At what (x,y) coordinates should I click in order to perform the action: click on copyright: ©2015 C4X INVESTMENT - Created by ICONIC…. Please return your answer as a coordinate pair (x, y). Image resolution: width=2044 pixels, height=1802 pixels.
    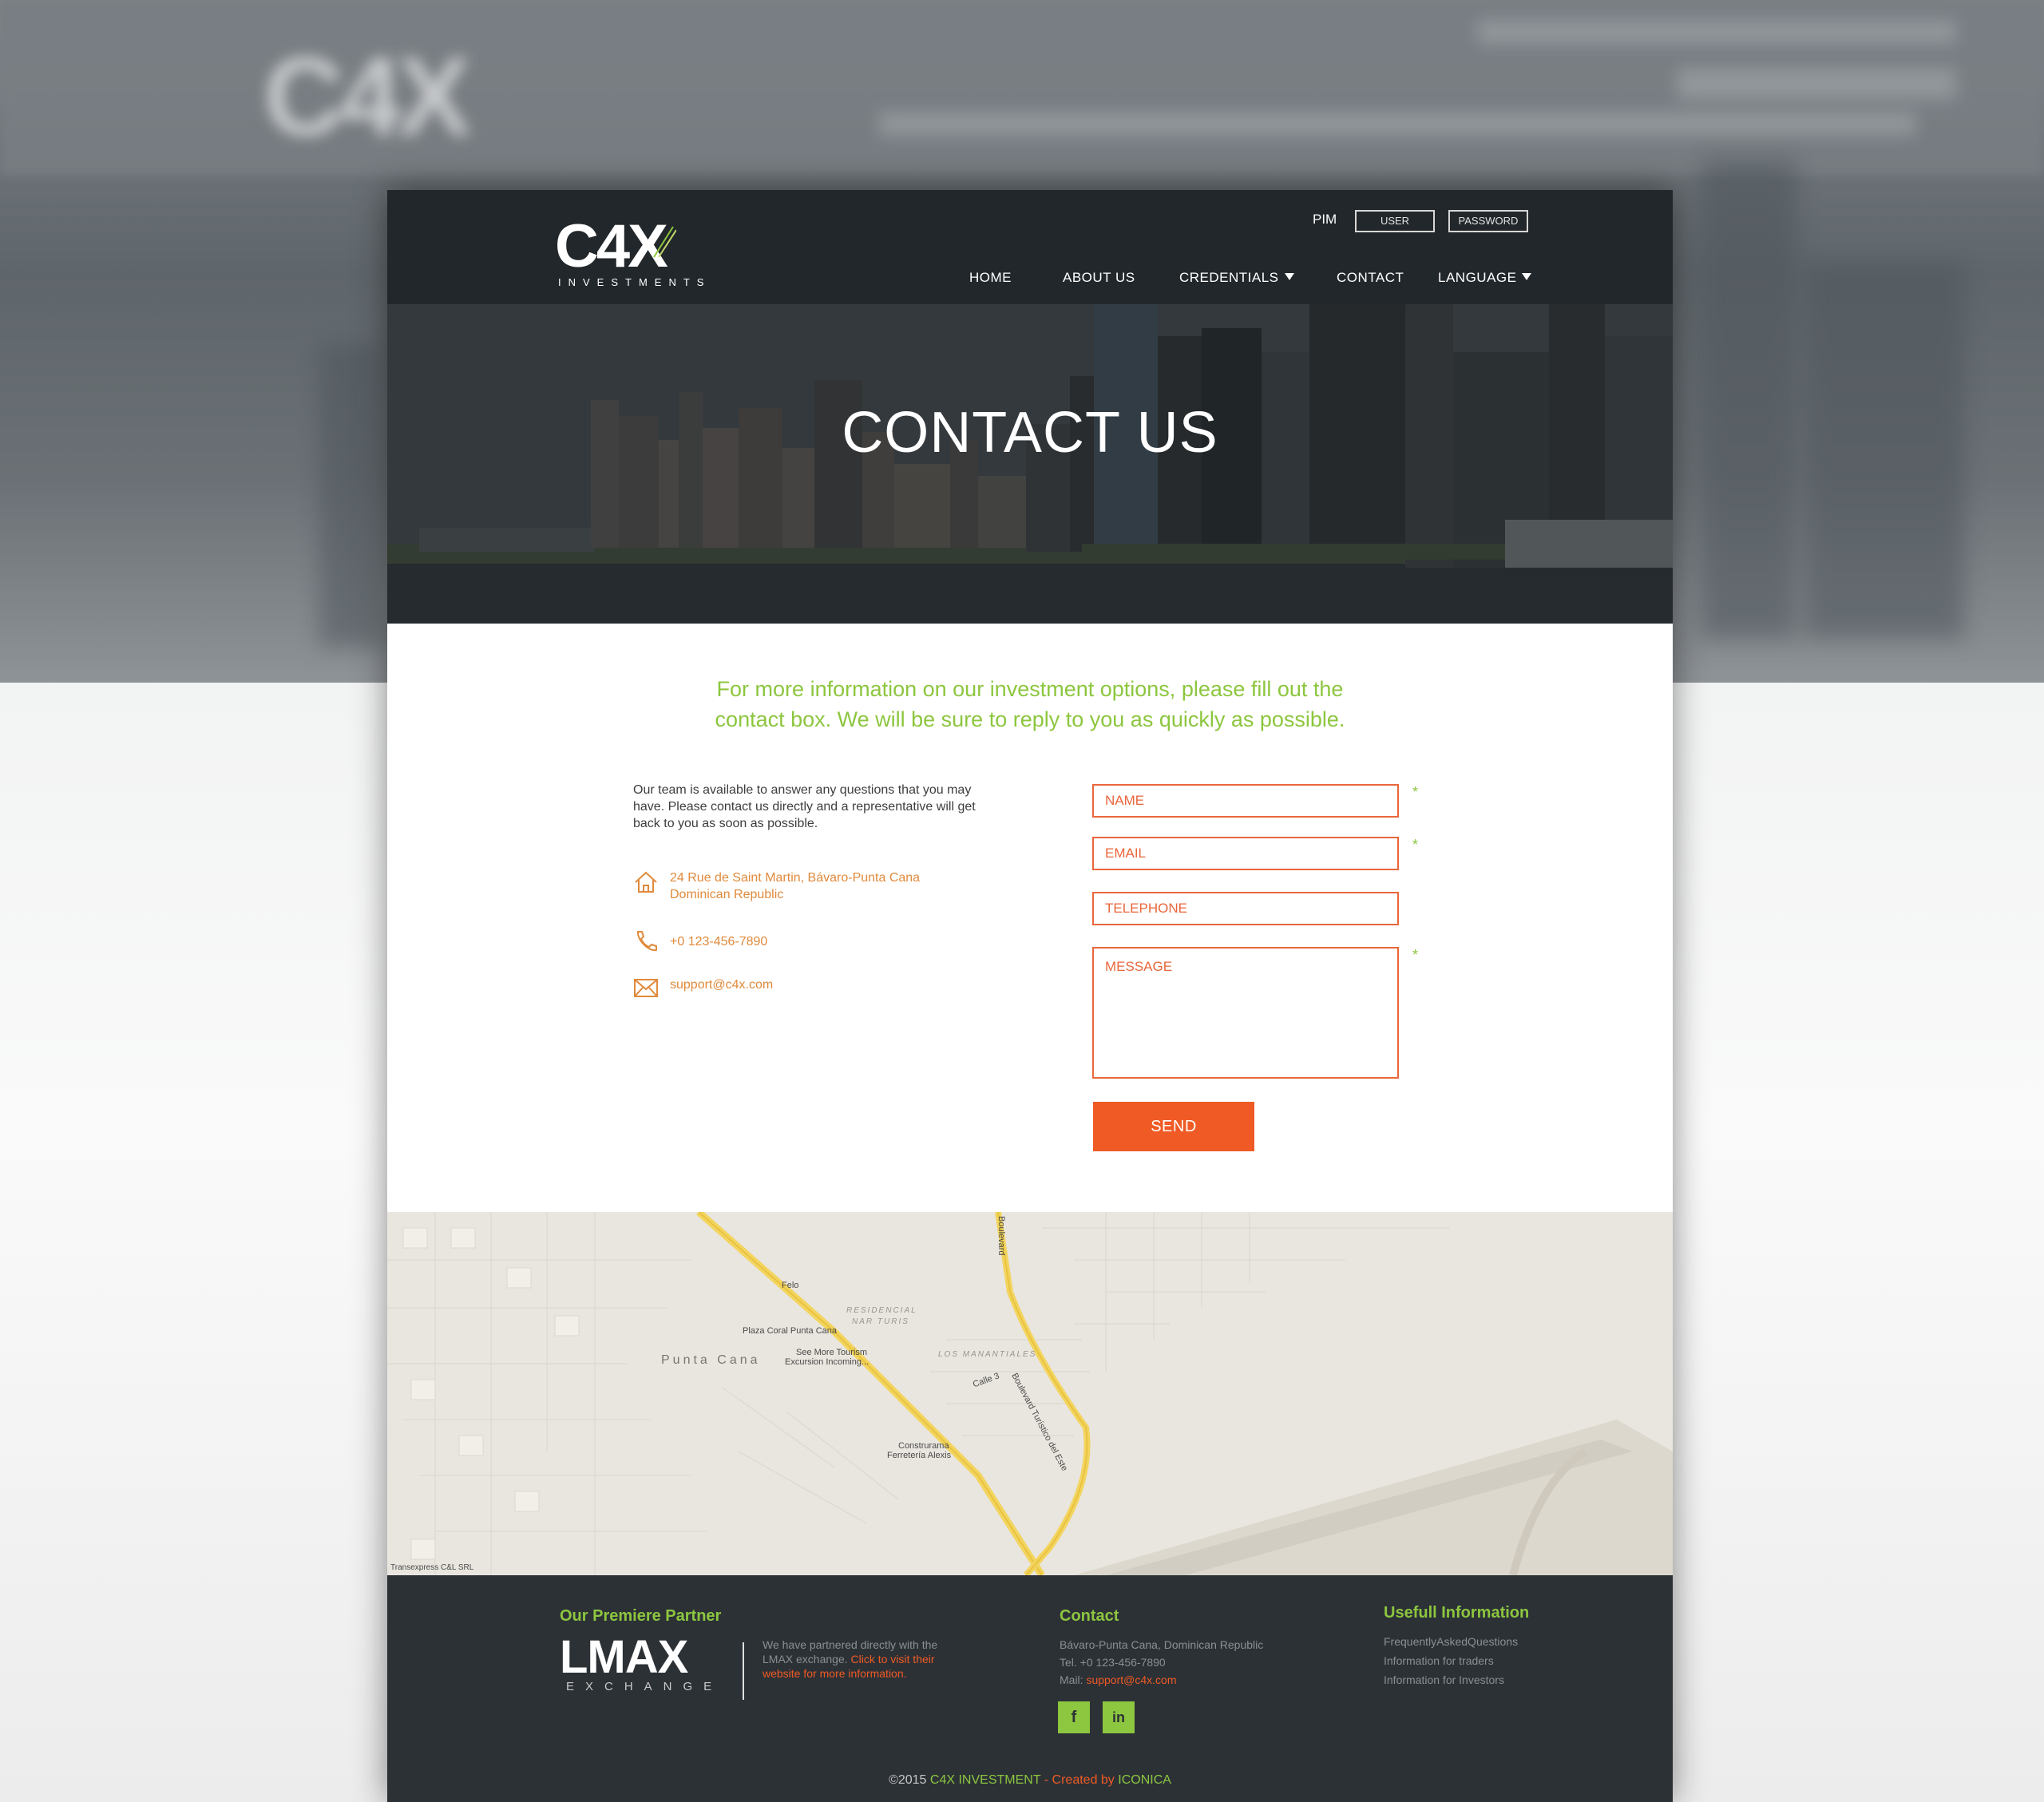
    Looking at the image, I should click on (1030, 1781).